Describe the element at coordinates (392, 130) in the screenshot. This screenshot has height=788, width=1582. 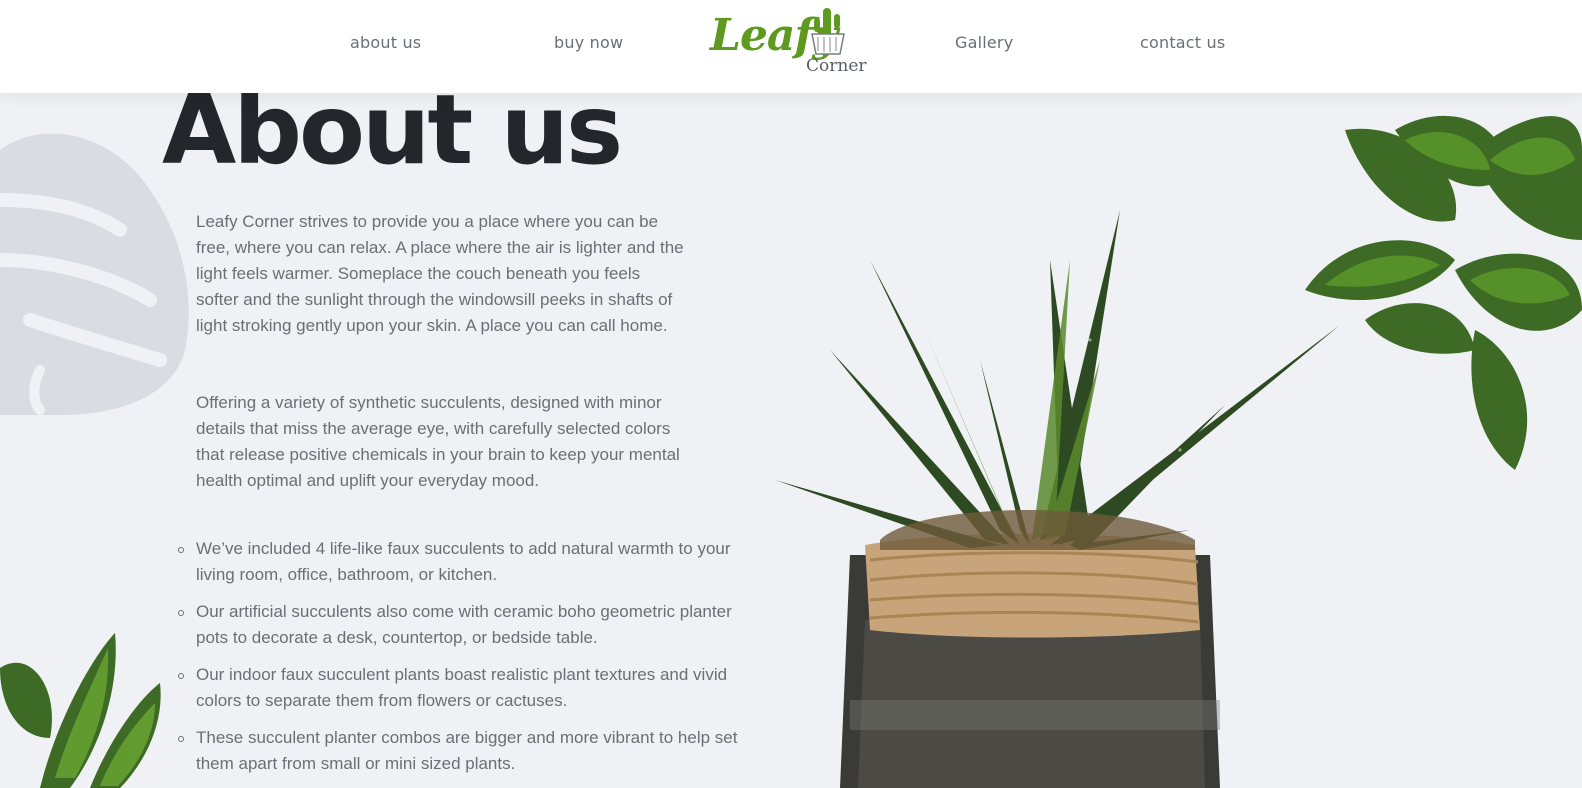
I see `page-title: About us` at that location.